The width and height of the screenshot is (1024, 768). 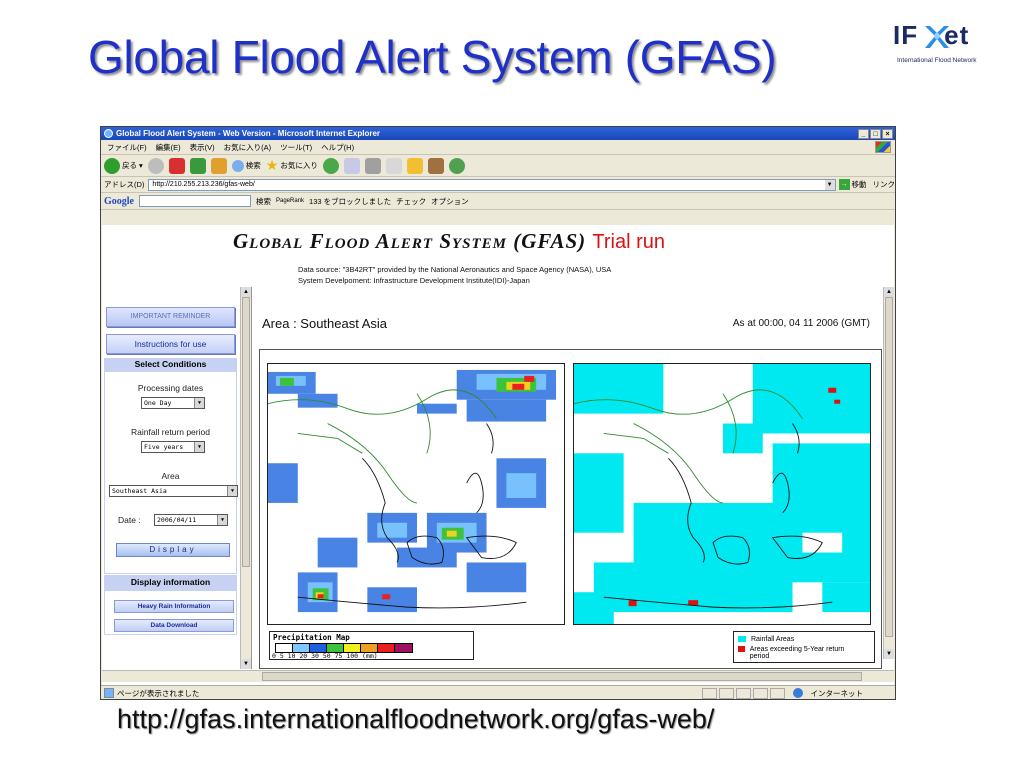 I want to click on main-scrollbar: ▲ ▼, so click(x=888, y=473).